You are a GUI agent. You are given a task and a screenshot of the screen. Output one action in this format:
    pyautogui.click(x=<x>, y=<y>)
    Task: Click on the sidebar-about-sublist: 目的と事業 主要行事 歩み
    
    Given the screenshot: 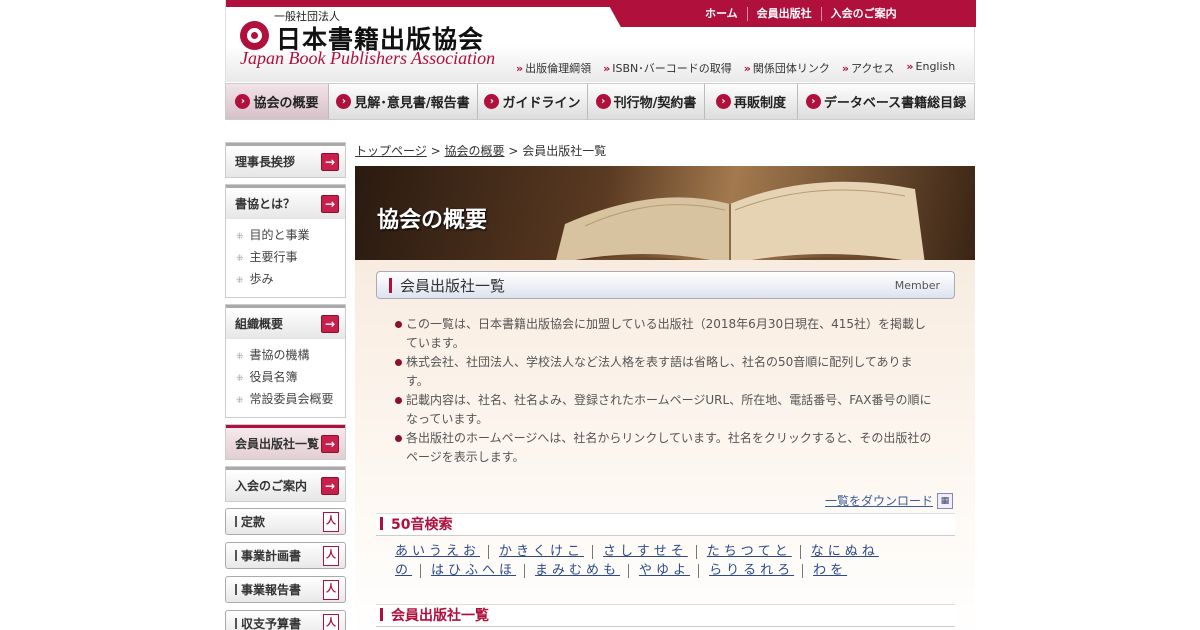 What is the action you would take?
    pyautogui.click(x=285, y=258)
    